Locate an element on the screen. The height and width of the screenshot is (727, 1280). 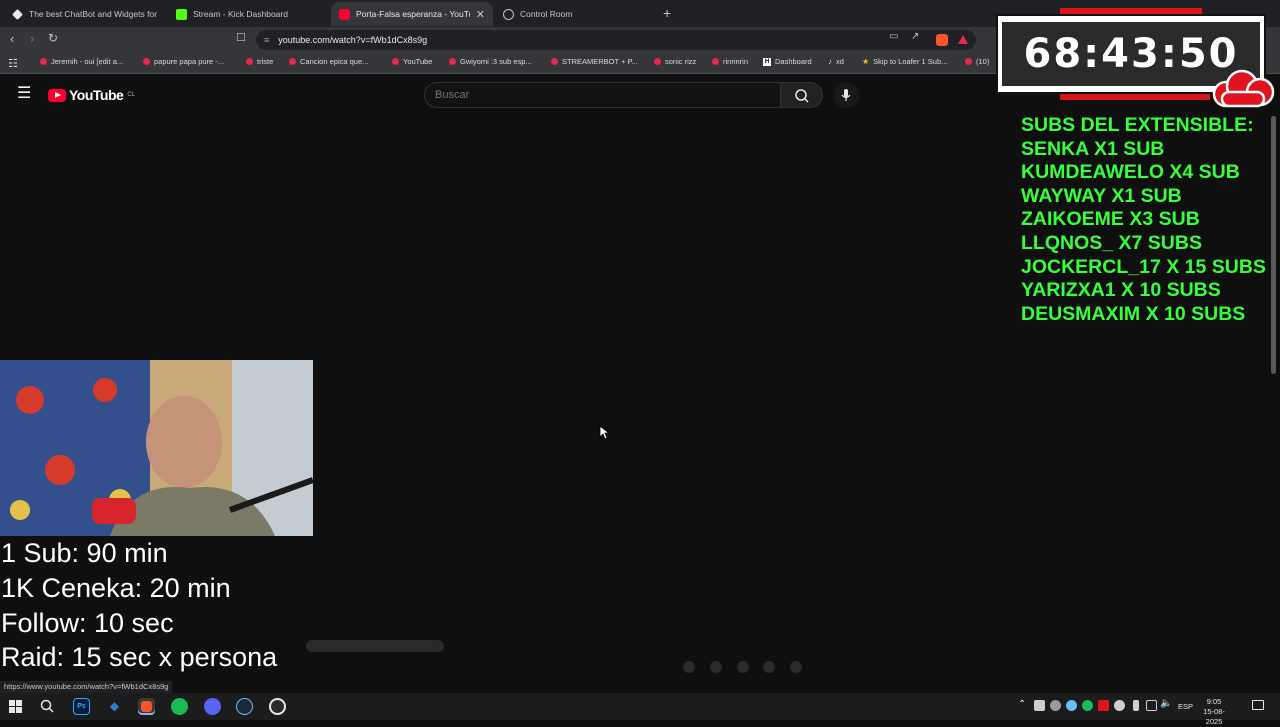
volume-icon: 🔈 is located at coordinates (1166, 703).